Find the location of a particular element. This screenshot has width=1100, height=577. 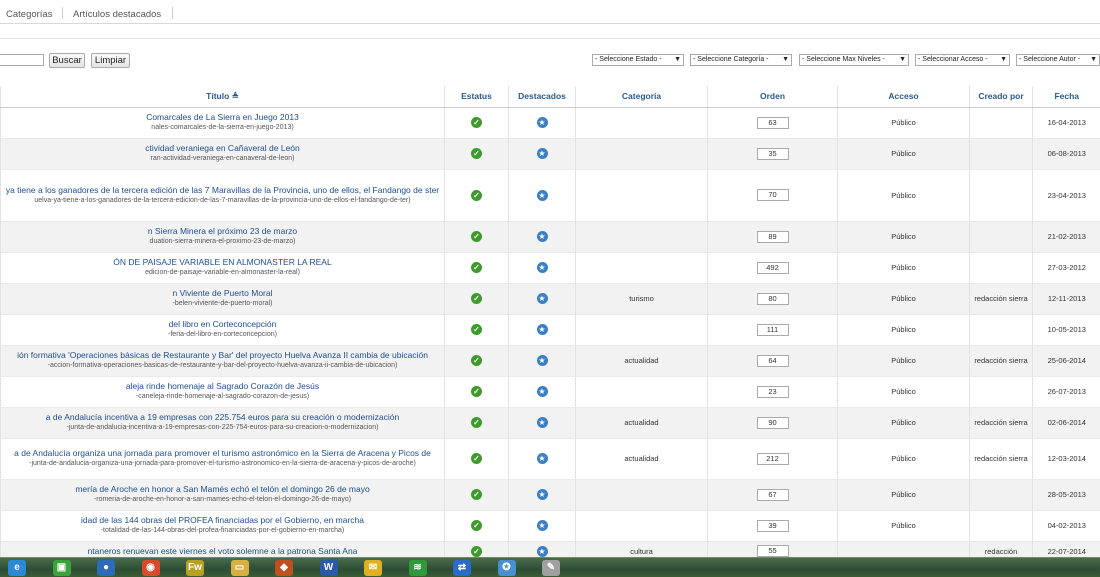

order-input: 90 is located at coordinates (772, 422).